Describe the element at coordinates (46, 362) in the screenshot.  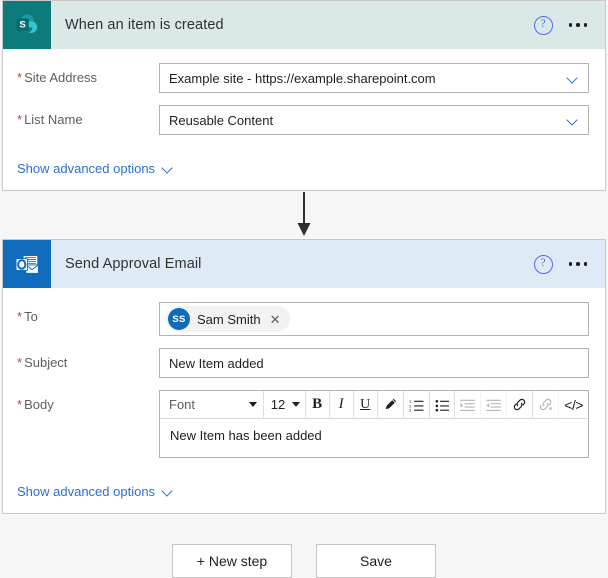
I see `field-label-text: Subject` at that location.